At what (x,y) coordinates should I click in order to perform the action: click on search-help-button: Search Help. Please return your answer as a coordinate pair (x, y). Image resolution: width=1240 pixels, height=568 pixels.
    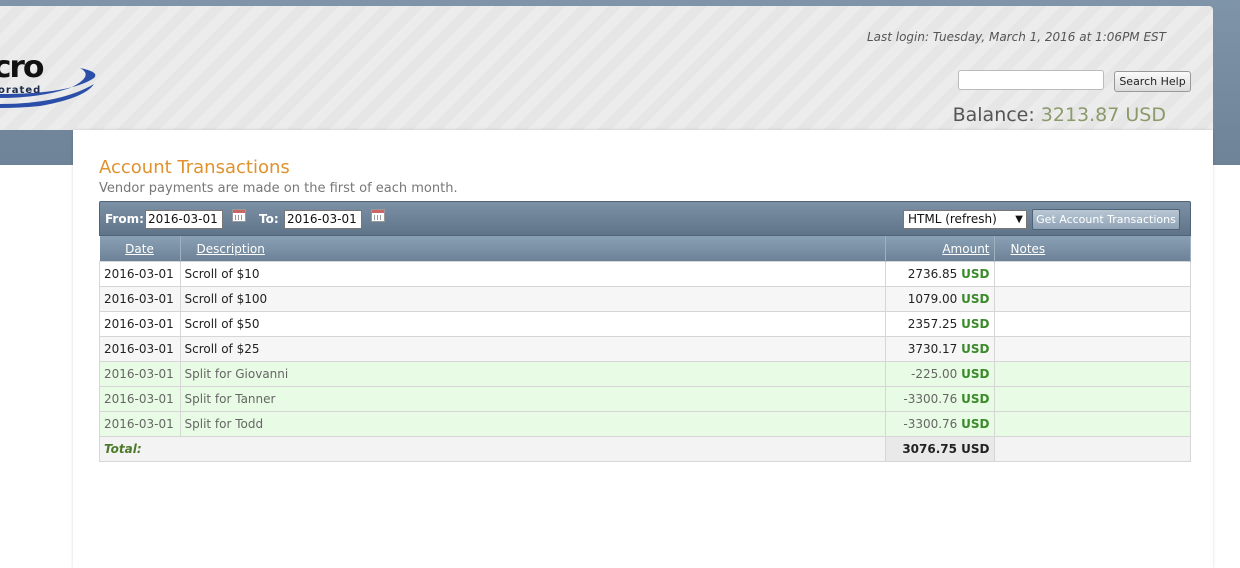
    Looking at the image, I should click on (1152, 81).